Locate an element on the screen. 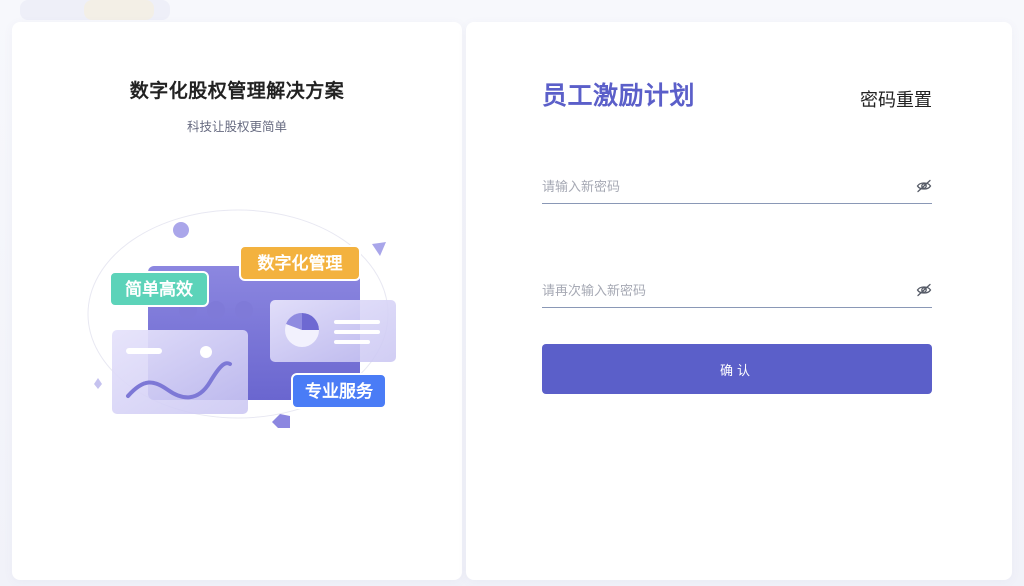  background-decoration is located at coordinates (119, 10).